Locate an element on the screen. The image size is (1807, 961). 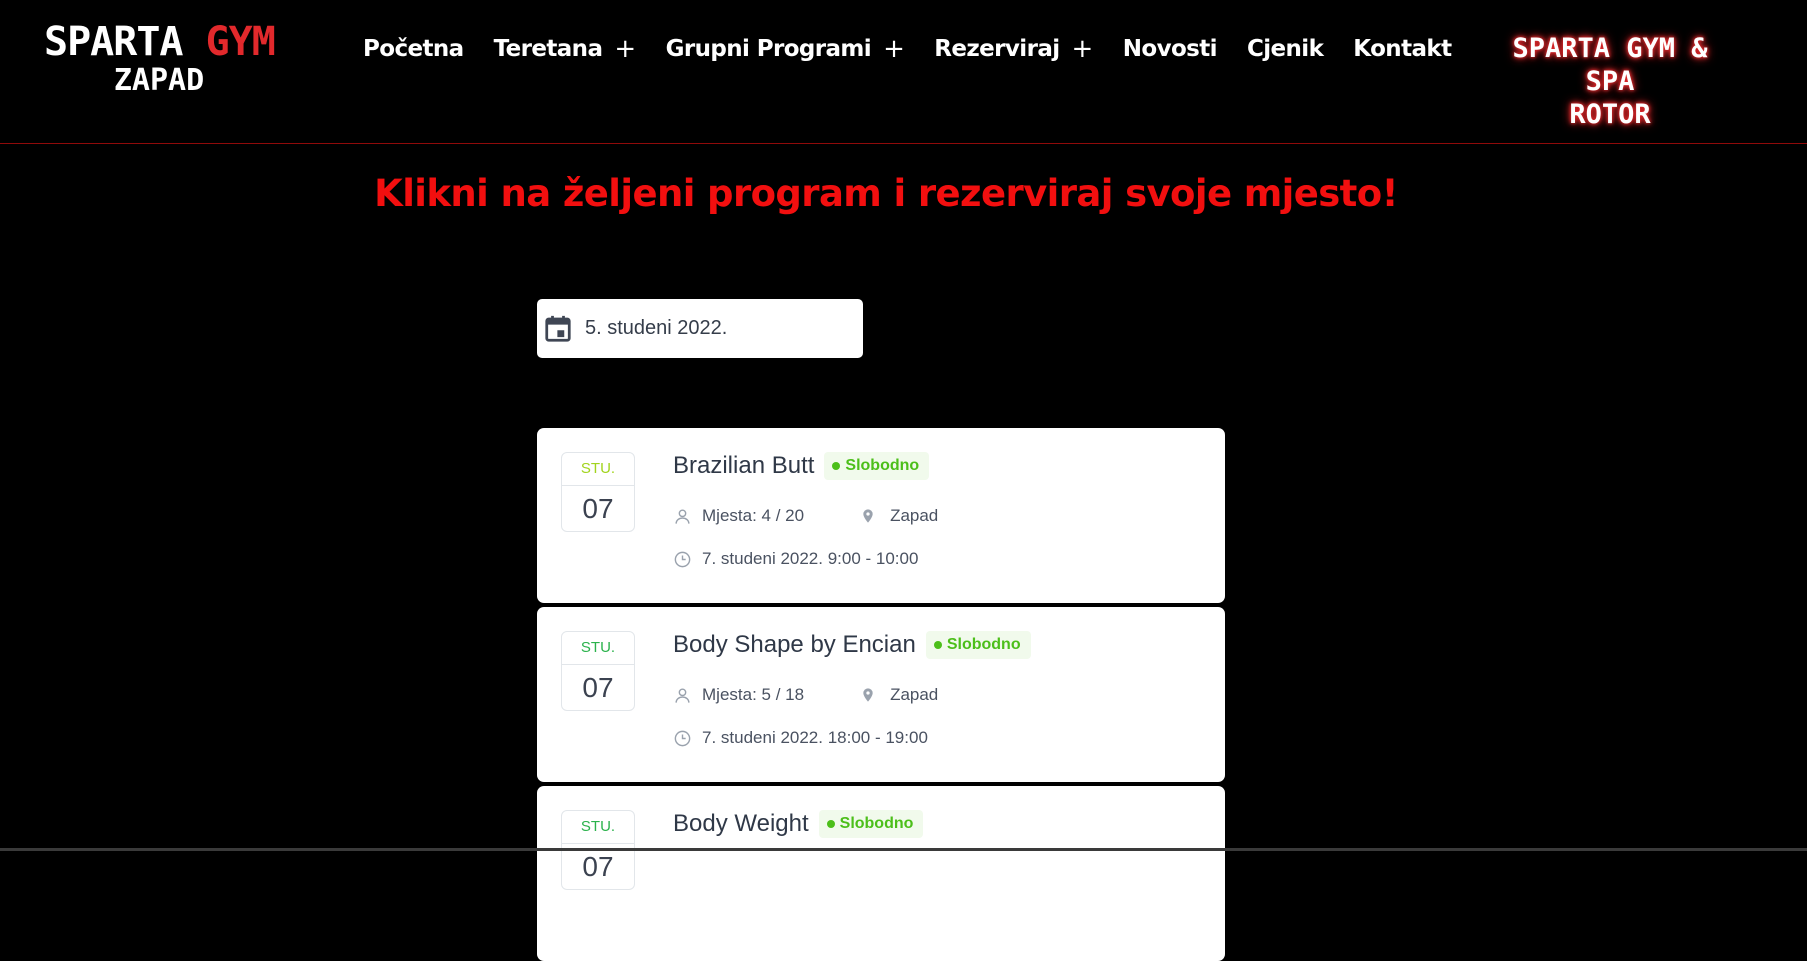
sparta-gym-spa-rotor-logo: SPARTA GYM & SPA ROTOR is located at coordinates (1610, 81).